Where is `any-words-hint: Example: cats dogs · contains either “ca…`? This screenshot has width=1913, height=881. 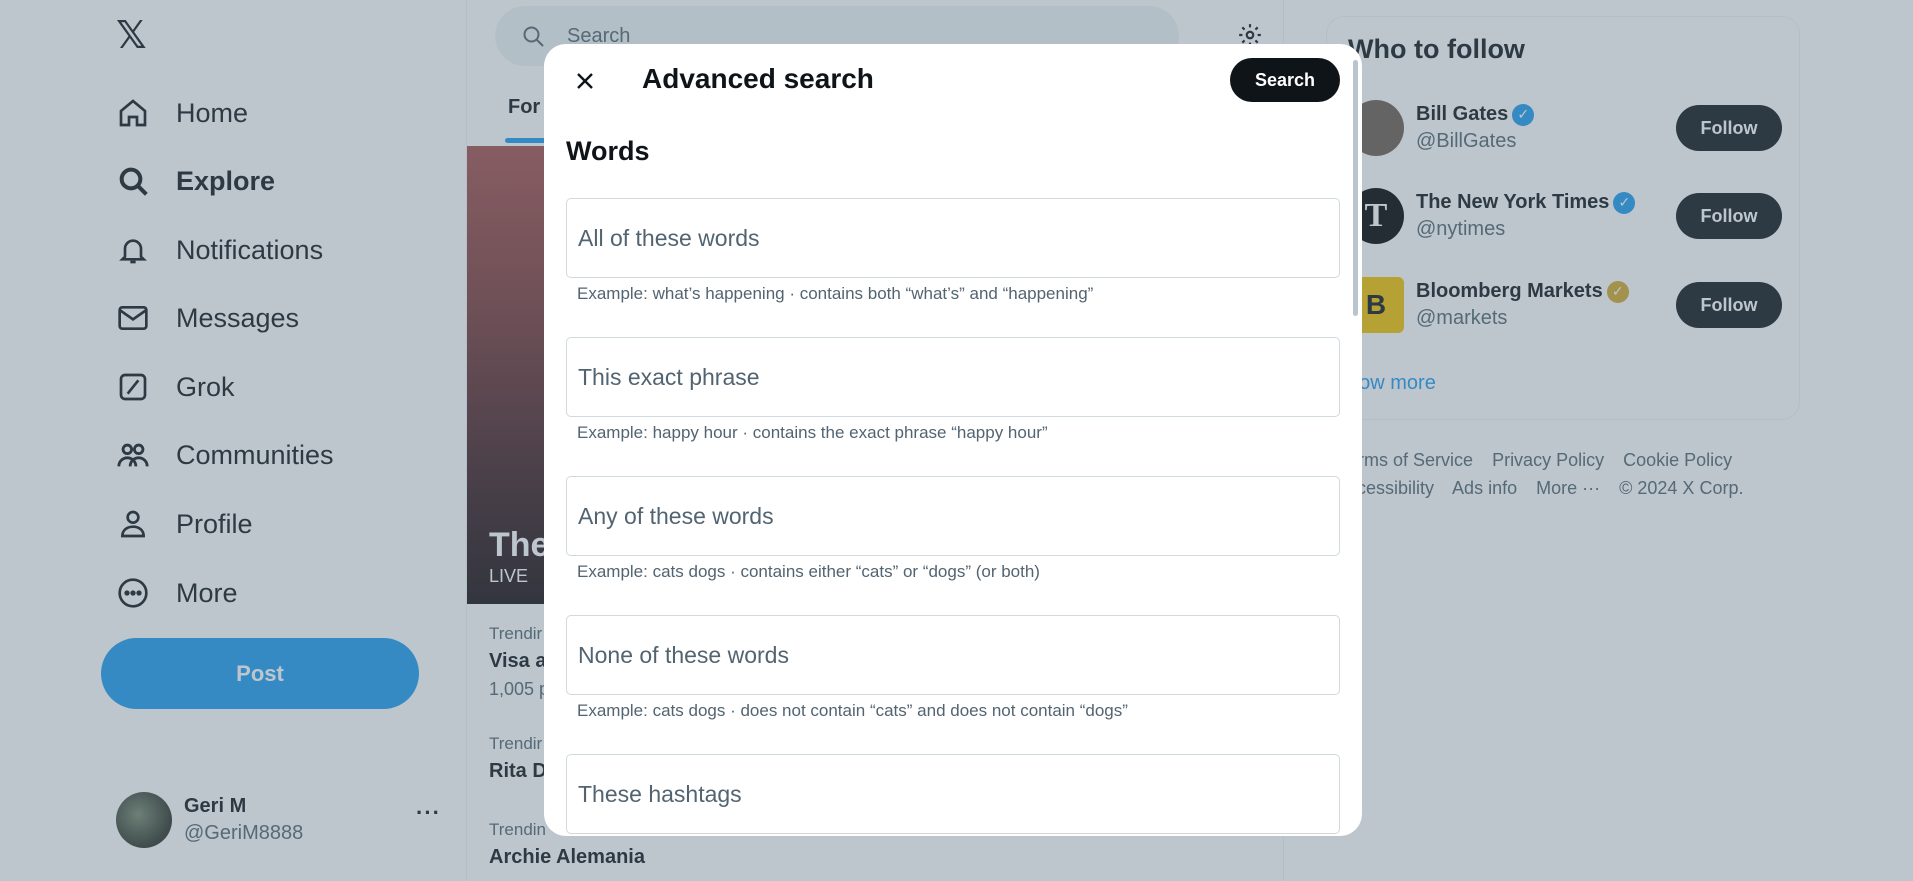 any-words-hint: Example: cats dogs · contains either “ca… is located at coordinates (808, 571).